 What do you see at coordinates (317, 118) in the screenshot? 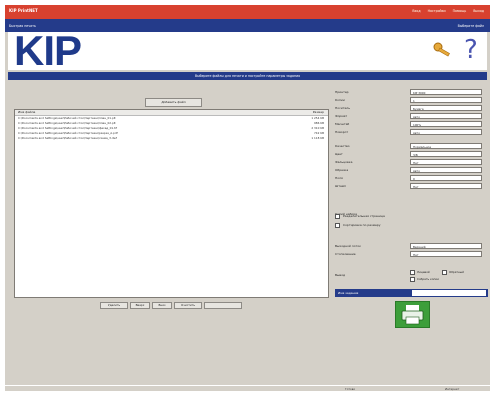
I see `file-size: 1 254 KB` at bounding box center [317, 118].